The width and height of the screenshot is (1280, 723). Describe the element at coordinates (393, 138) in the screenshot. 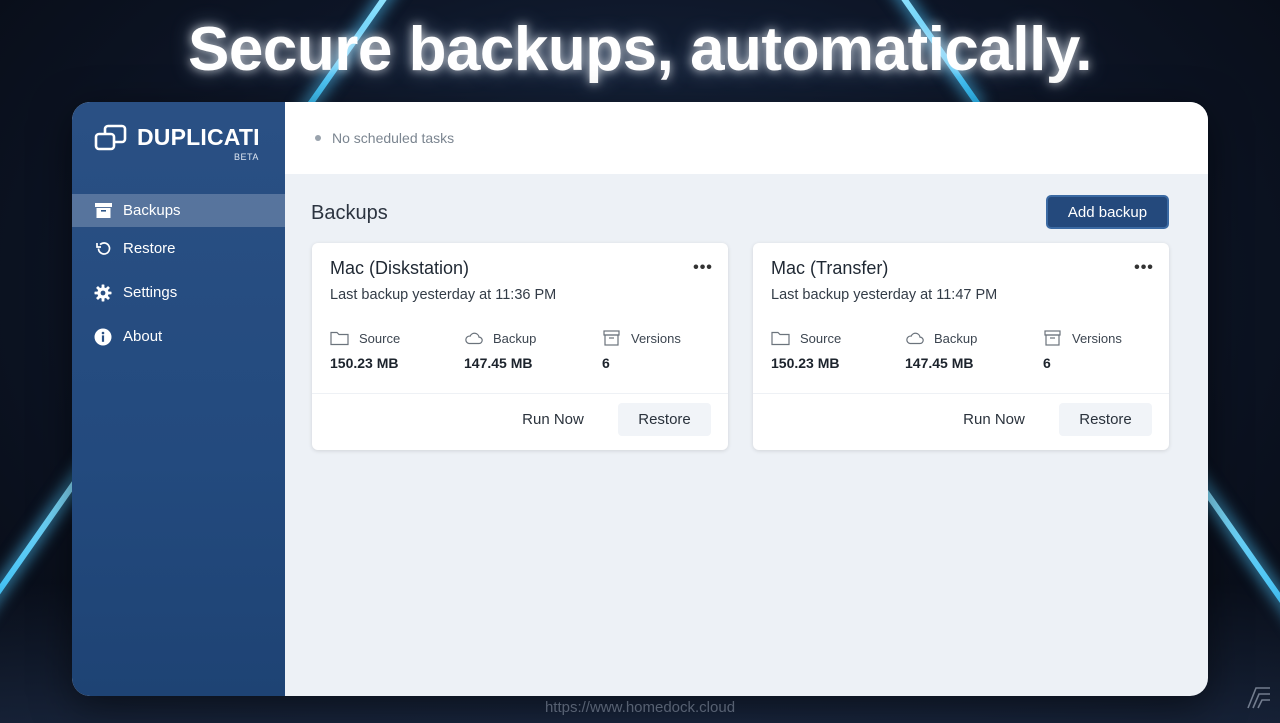

I see `status-text: No scheduled tasks` at that location.